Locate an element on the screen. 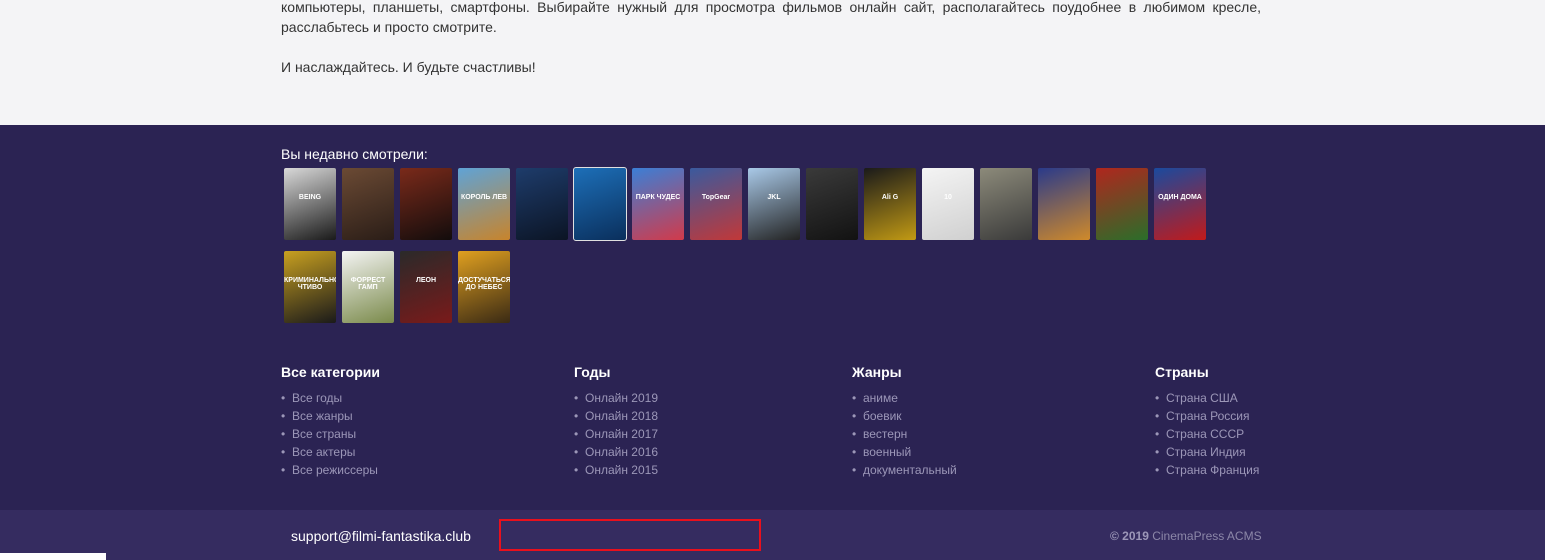 The height and width of the screenshot is (560, 1545). footer-link-label: военный is located at coordinates (887, 452).